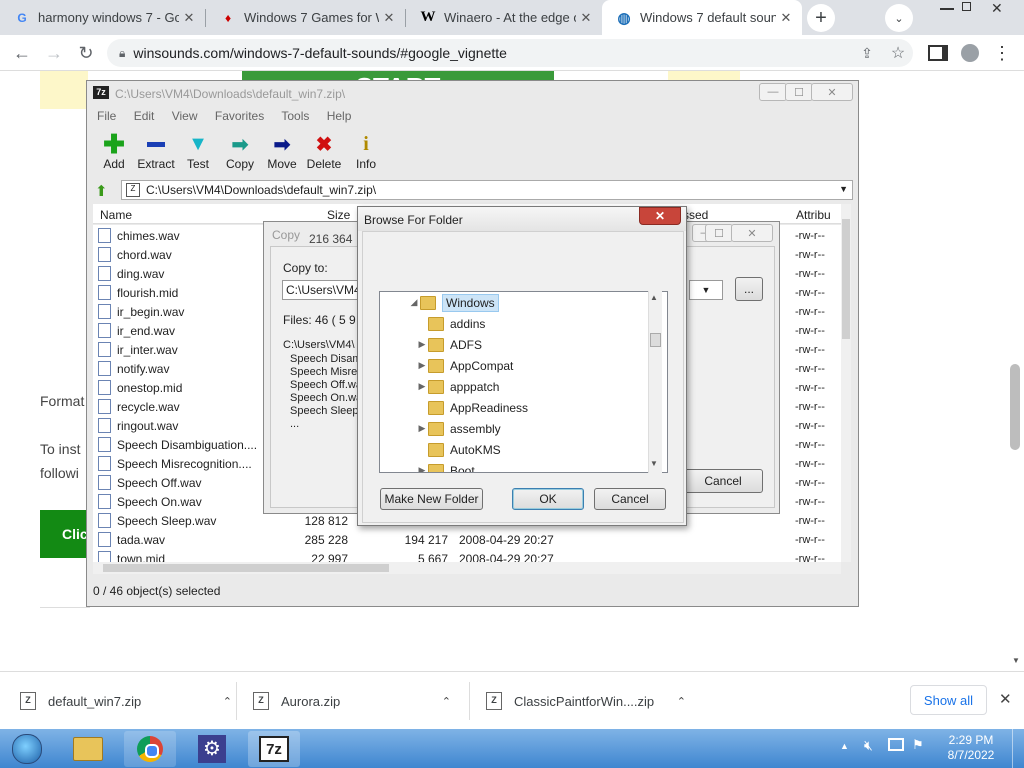 The height and width of the screenshot is (768, 1024). Describe the element at coordinates (450, 323) in the screenshot. I see `tree-item: addins` at that location.